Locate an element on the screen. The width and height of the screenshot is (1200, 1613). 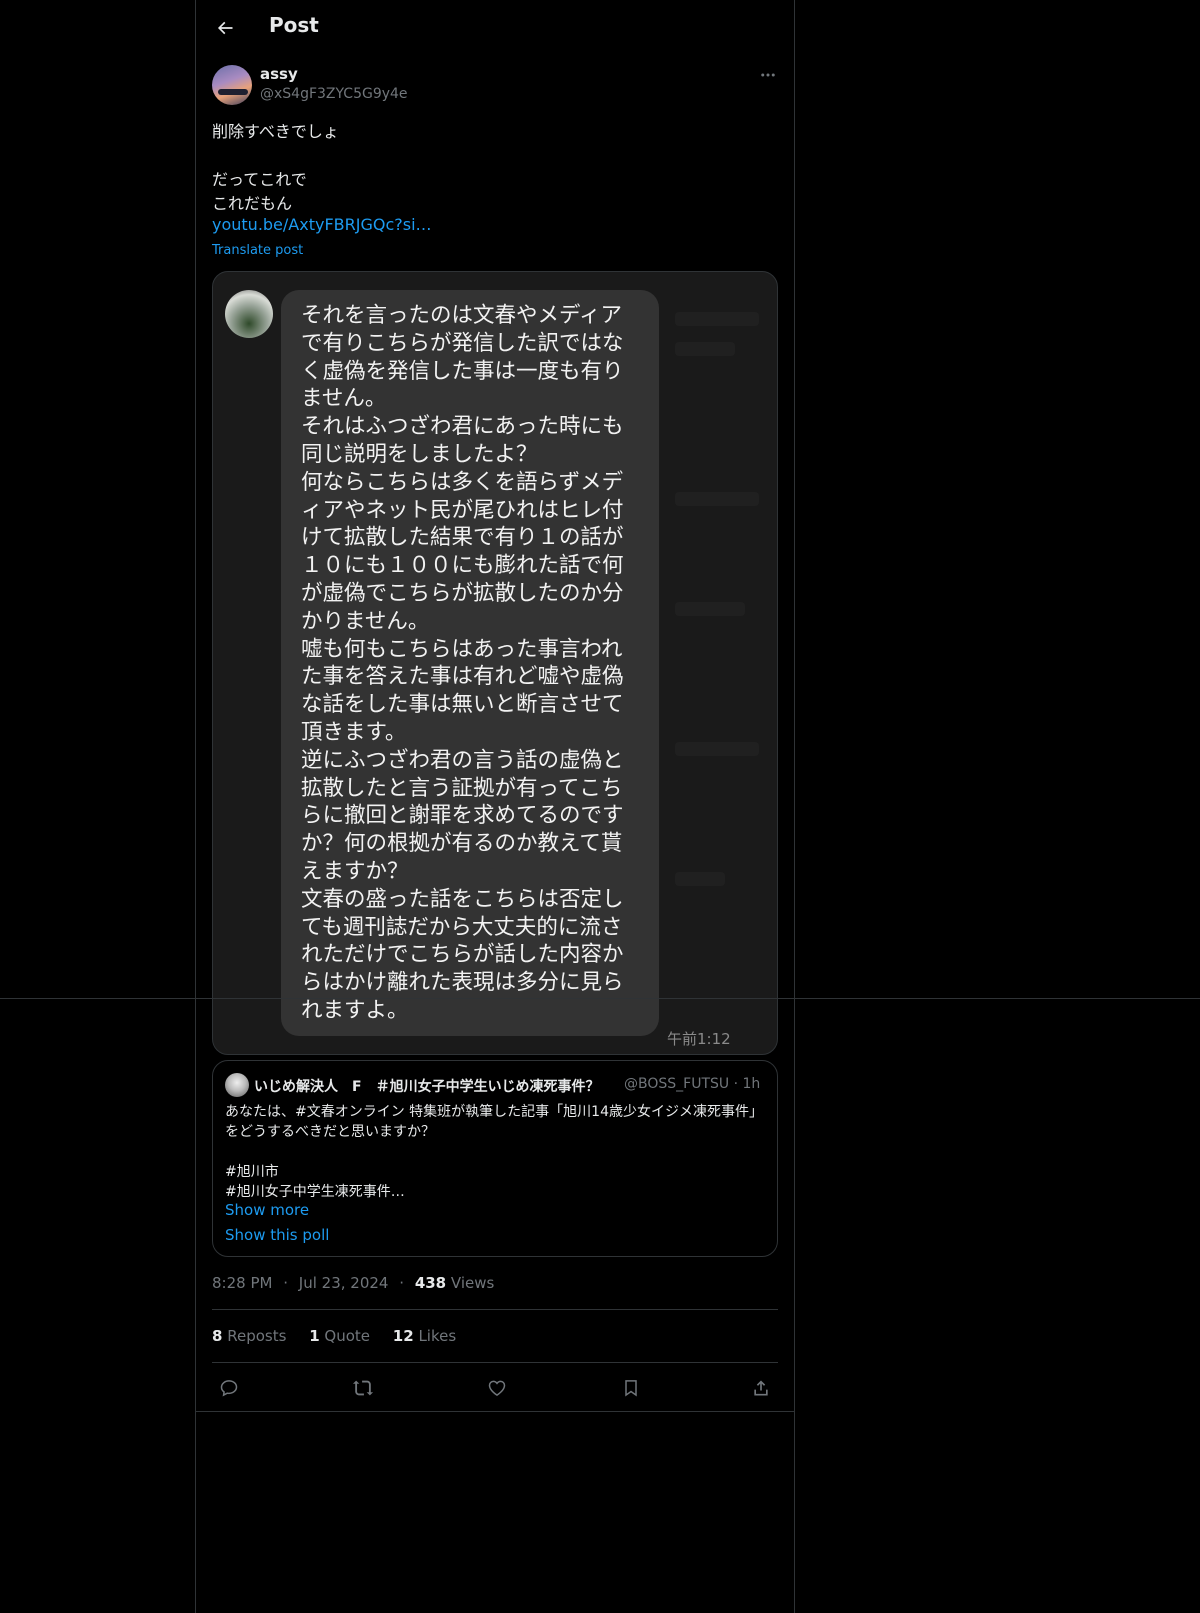
repost-icon is located at coordinates (363, 1388).